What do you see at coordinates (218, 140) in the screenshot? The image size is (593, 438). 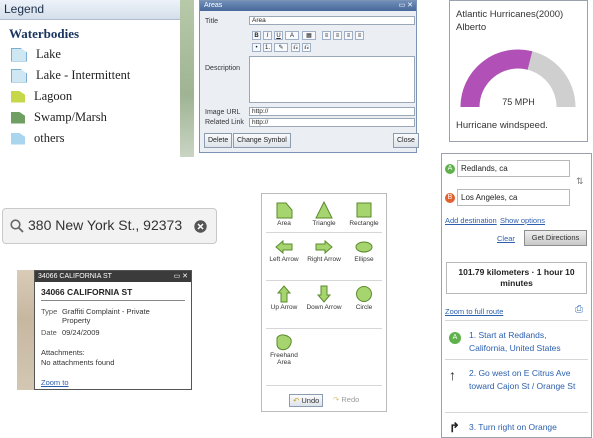 I see `delete-button: Delete` at bounding box center [218, 140].